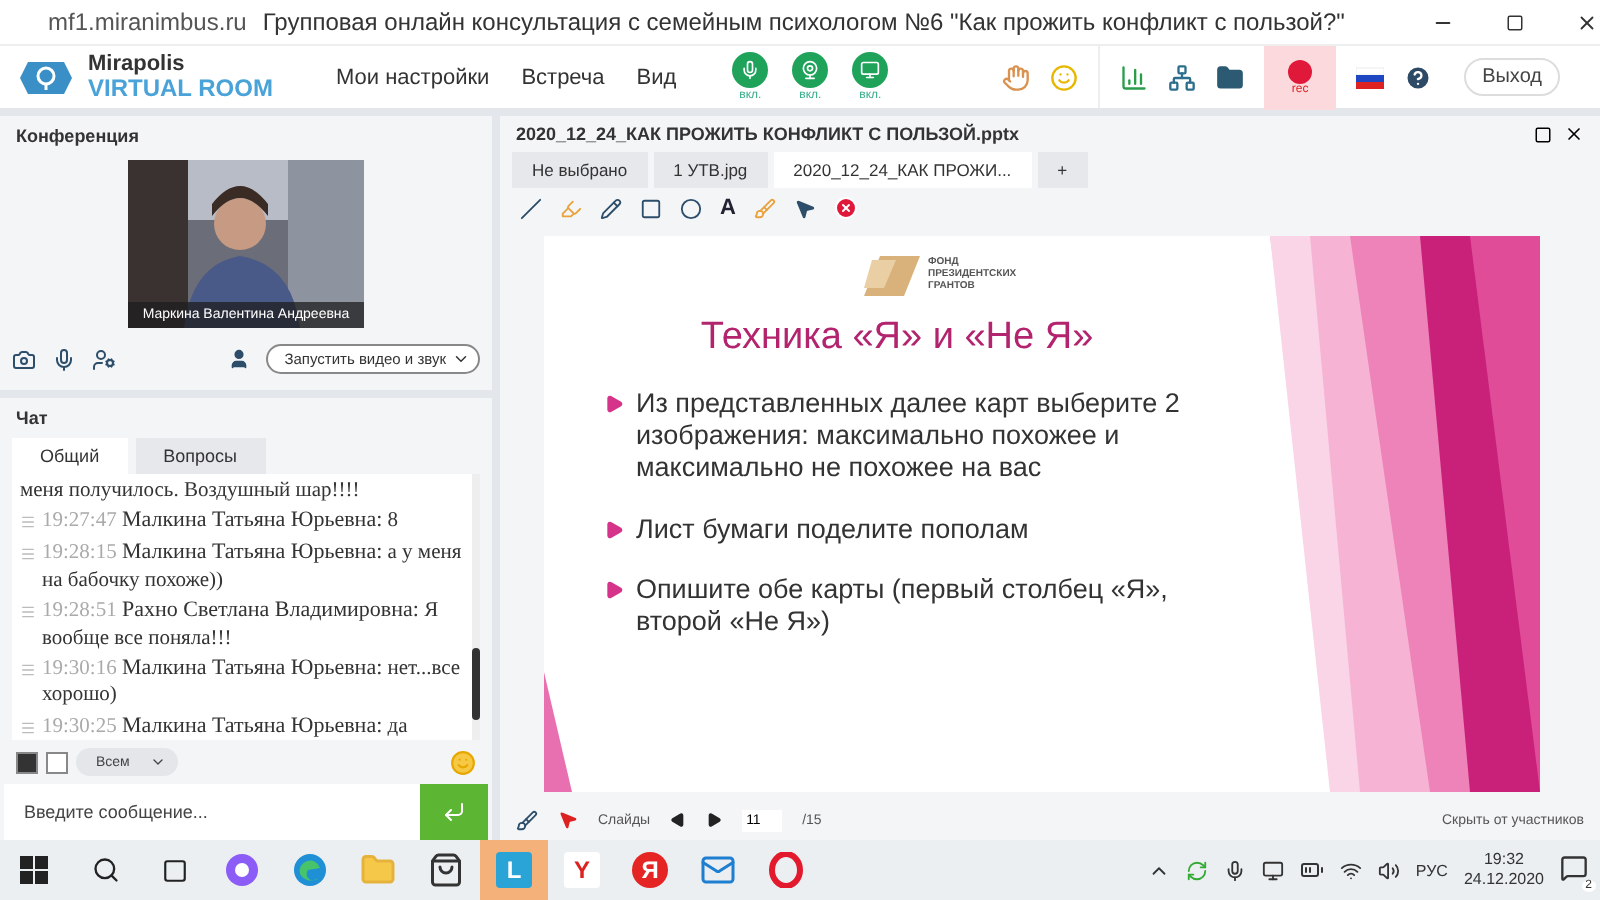 This screenshot has height=900, width=1600. I want to click on text-color-swatch, so click(27, 762).